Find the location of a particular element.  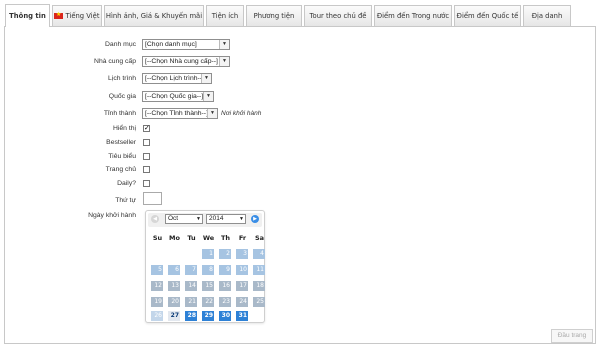

calendar-day: 15 is located at coordinates (208, 286).